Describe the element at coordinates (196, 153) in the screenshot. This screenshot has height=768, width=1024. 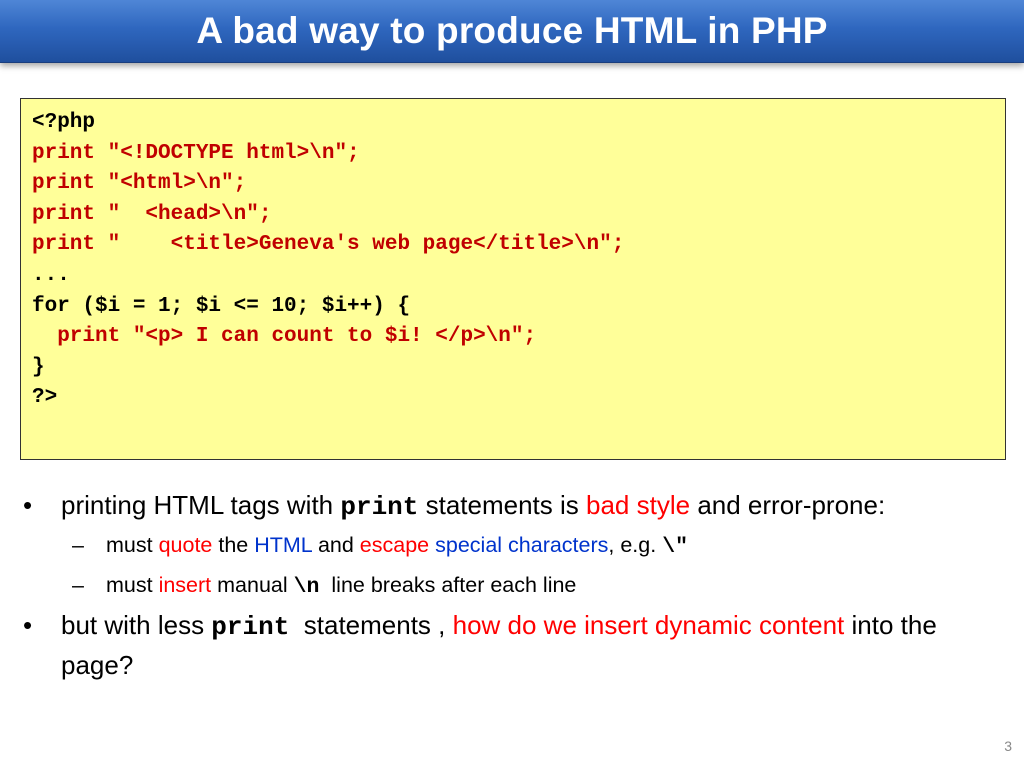
I see `code-line-doctype: print "<!DOCTYPE html>\n";` at that location.